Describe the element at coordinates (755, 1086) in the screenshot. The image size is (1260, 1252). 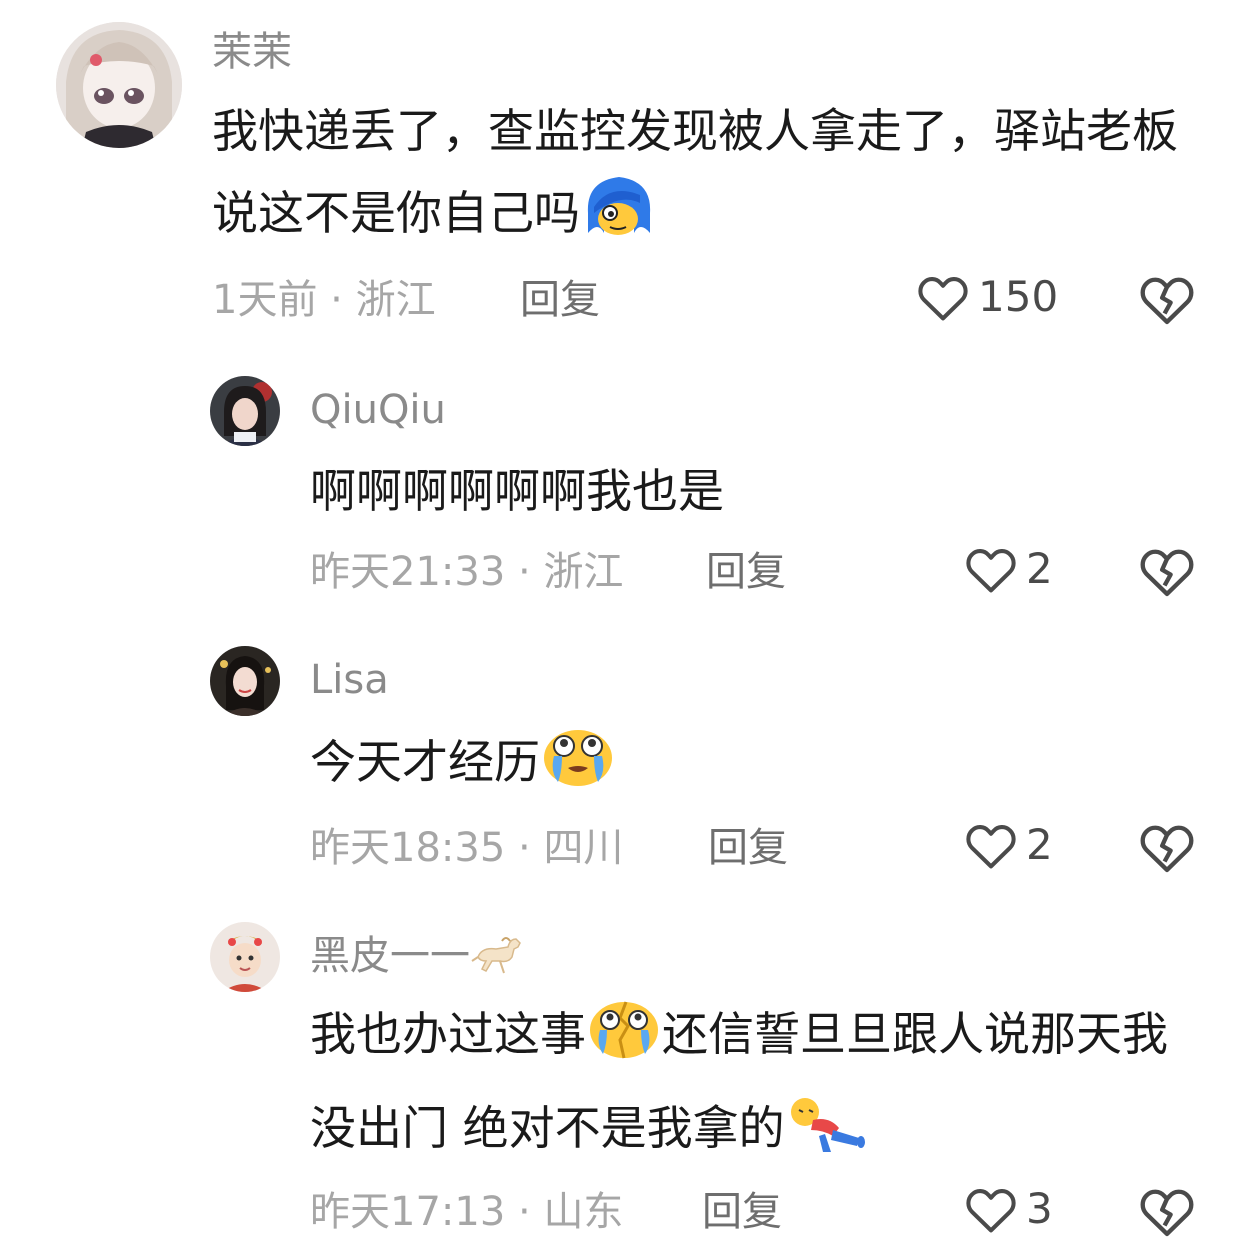
I see `comment-text: 我也办过这事 还信誓旦旦跟人说那天我没出门 绝对不是我拿的` at that location.